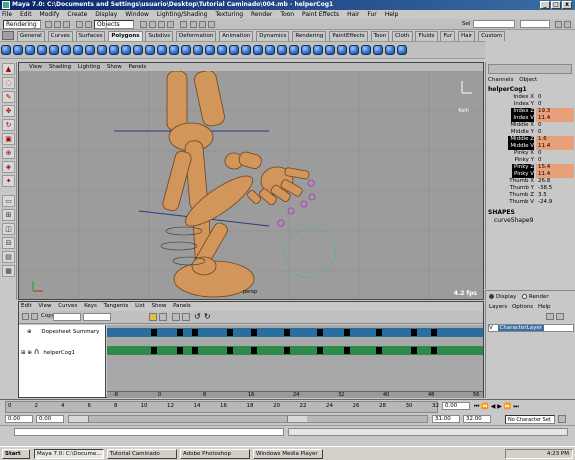  What do you see at coordinates (494, 24) in the screenshot?
I see `quick-select-field` at bounding box center [494, 24].